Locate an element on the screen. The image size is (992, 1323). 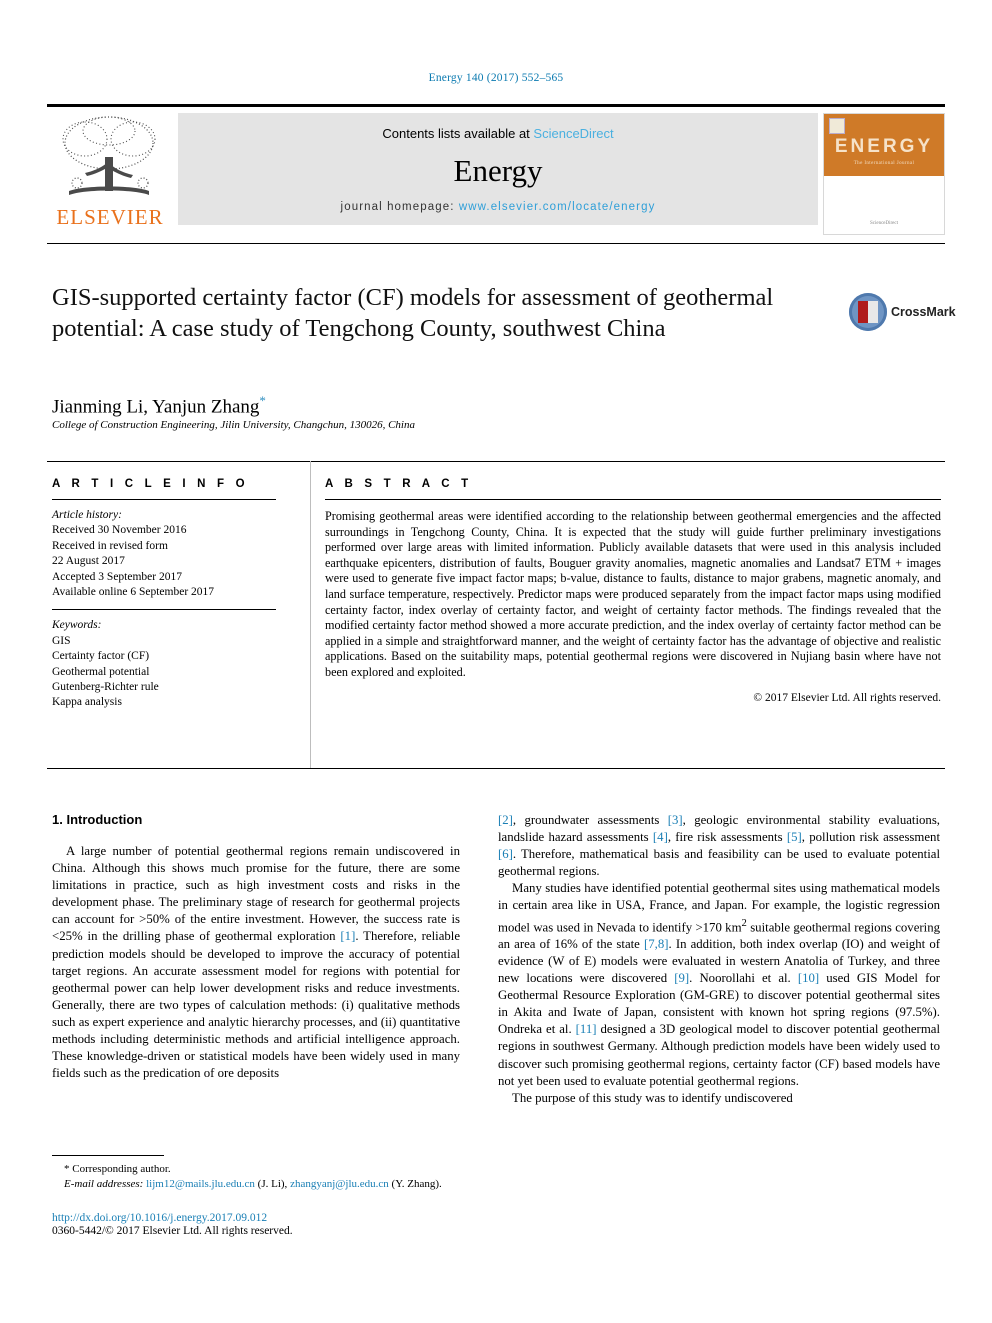
history-item: Received 30 November 2016 is located at coordinates (119, 530).